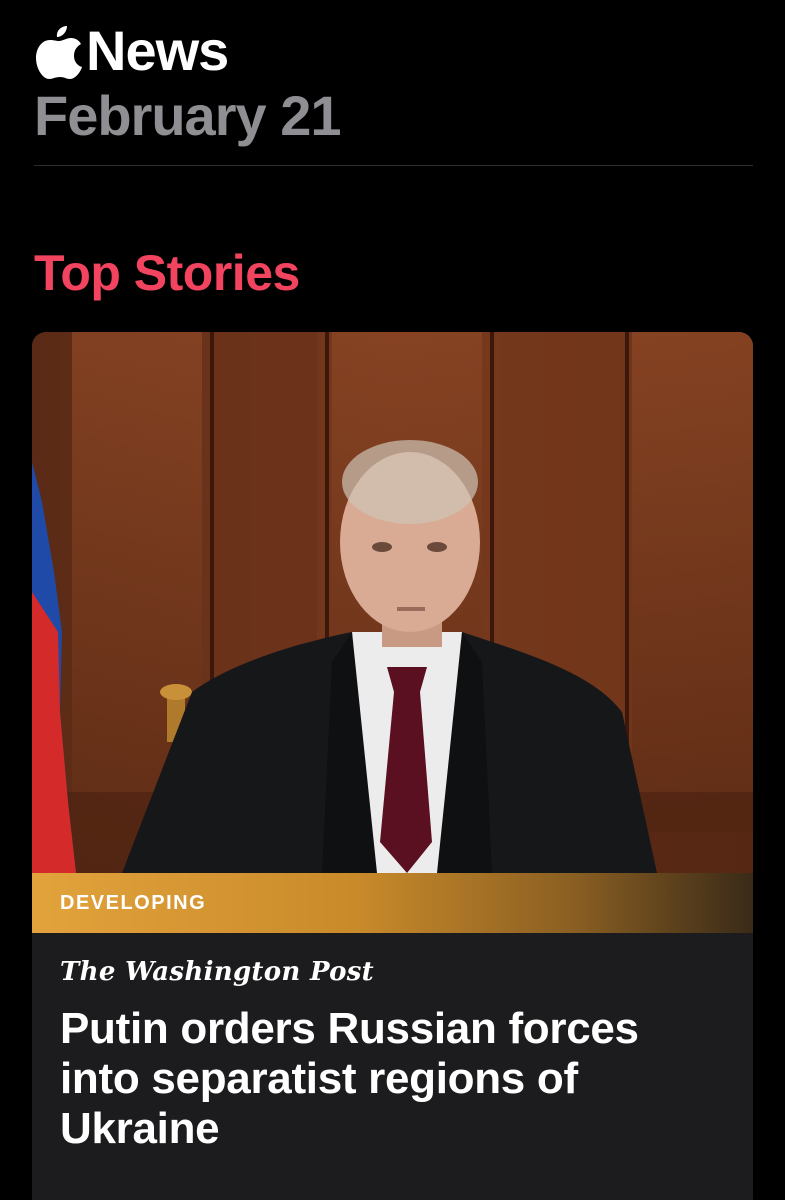 Image resolution: width=785 pixels, height=1200 pixels. I want to click on divider, so click(393, 165).